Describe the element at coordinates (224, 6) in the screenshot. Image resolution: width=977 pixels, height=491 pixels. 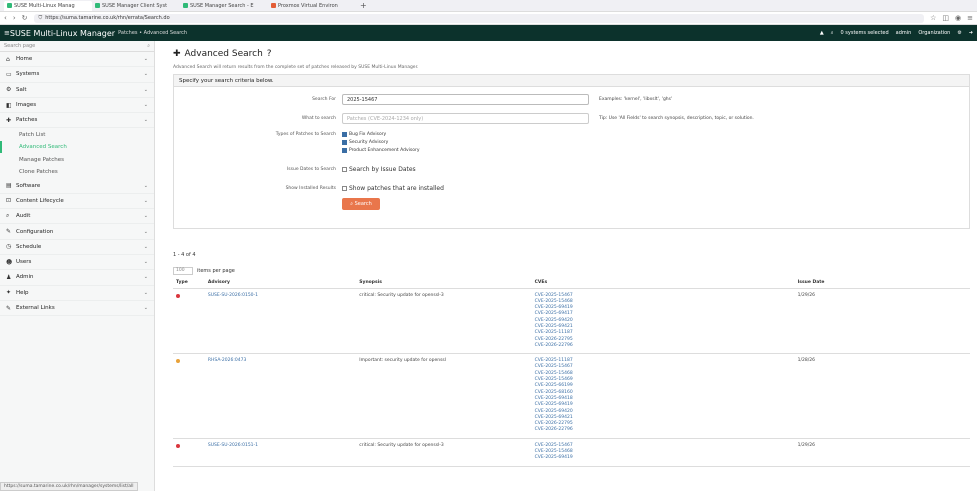
I see `browser-tab: SUSE Manager Search - E` at that location.